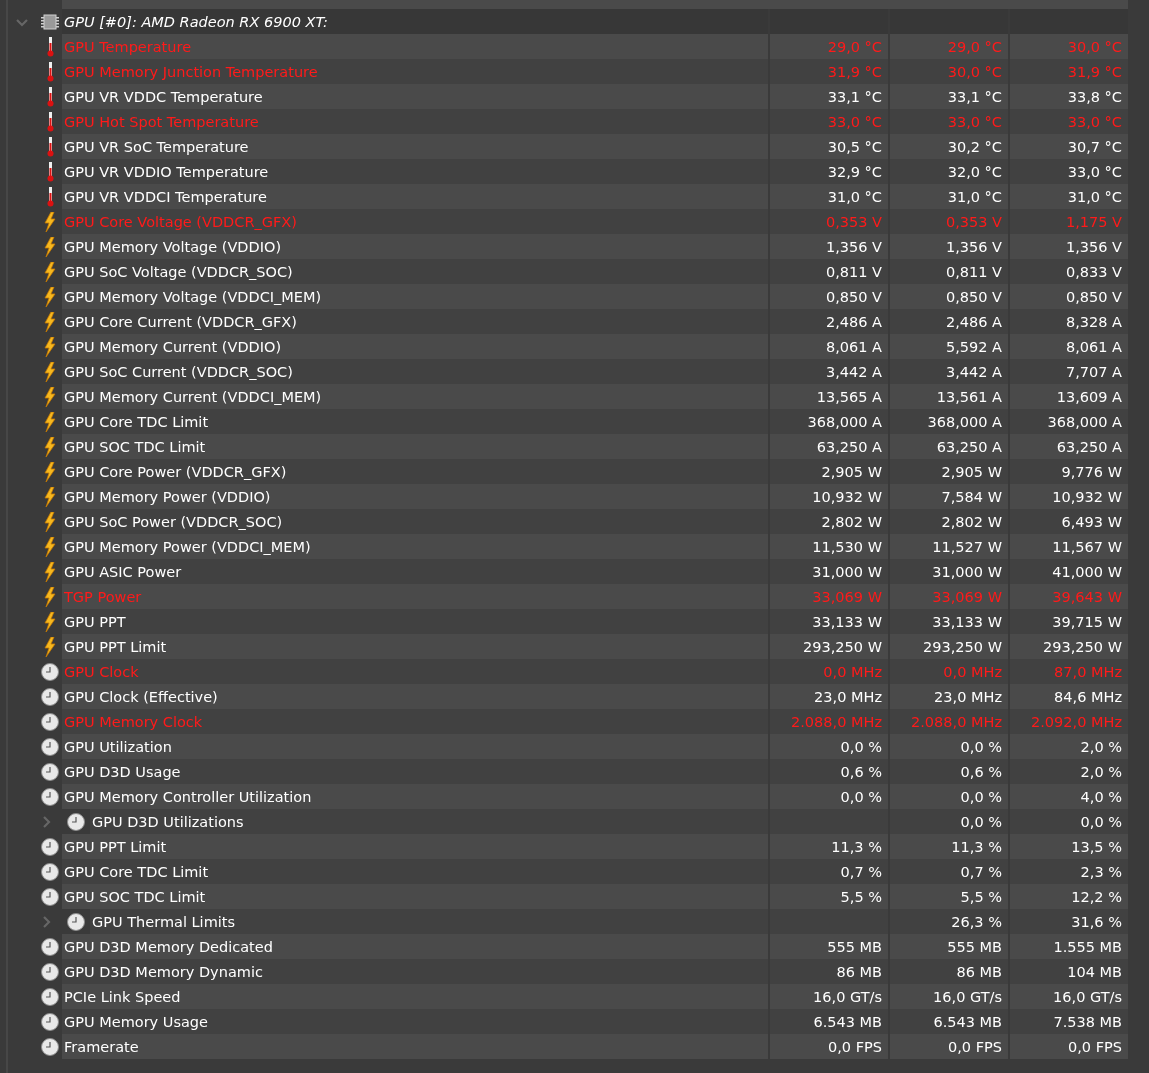  Describe the element at coordinates (1069, 846) in the screenshot. I see `sensor-value: 13,5 %` at that location.